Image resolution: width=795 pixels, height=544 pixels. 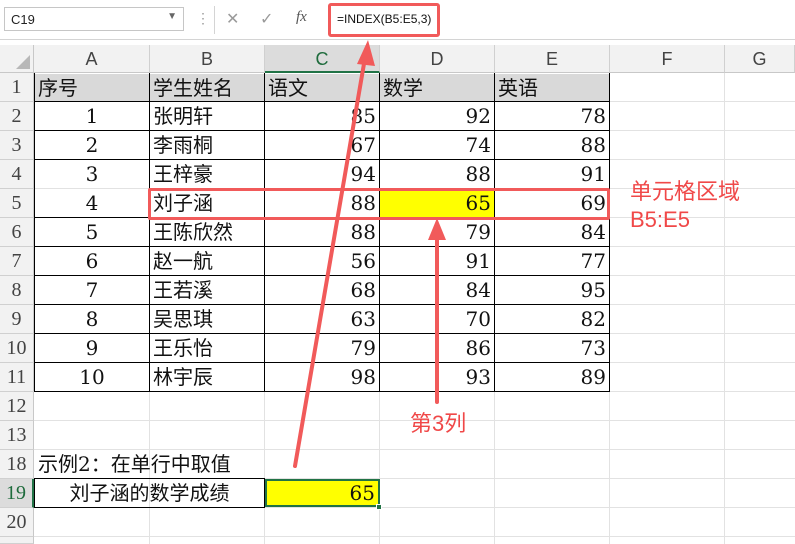 What do you see at coordinates (330, 259) in the screenshot?
I see `arrow-to-formula` at bounding box center [330, 259].